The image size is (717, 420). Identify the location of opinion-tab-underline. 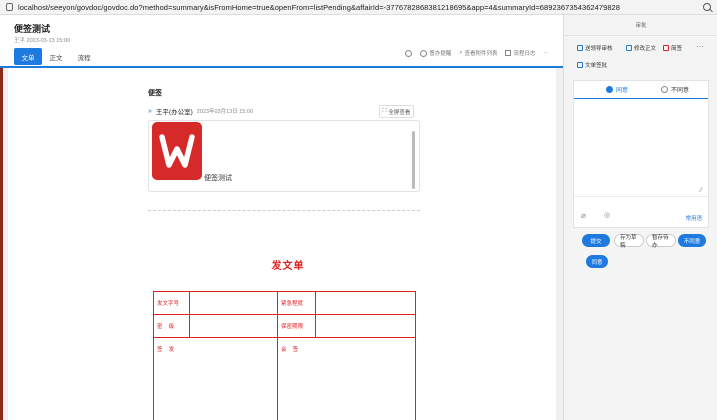
(641, 98).